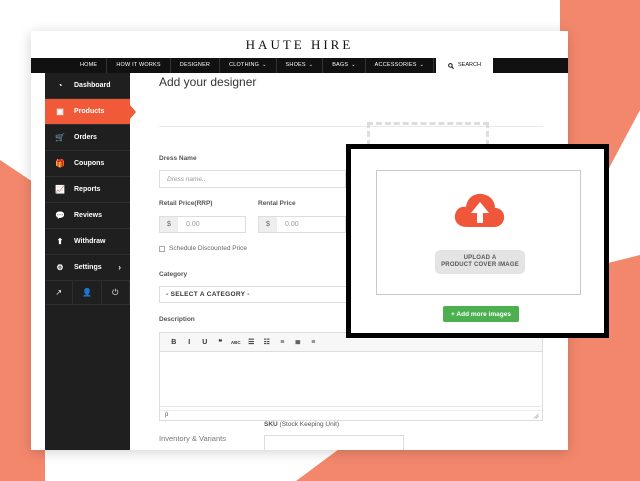 The width and height of the screenshot is (640, 481). I want to click on sidebar-bottom-icons: ↗ 👤 ⏻, so click(87, 293).